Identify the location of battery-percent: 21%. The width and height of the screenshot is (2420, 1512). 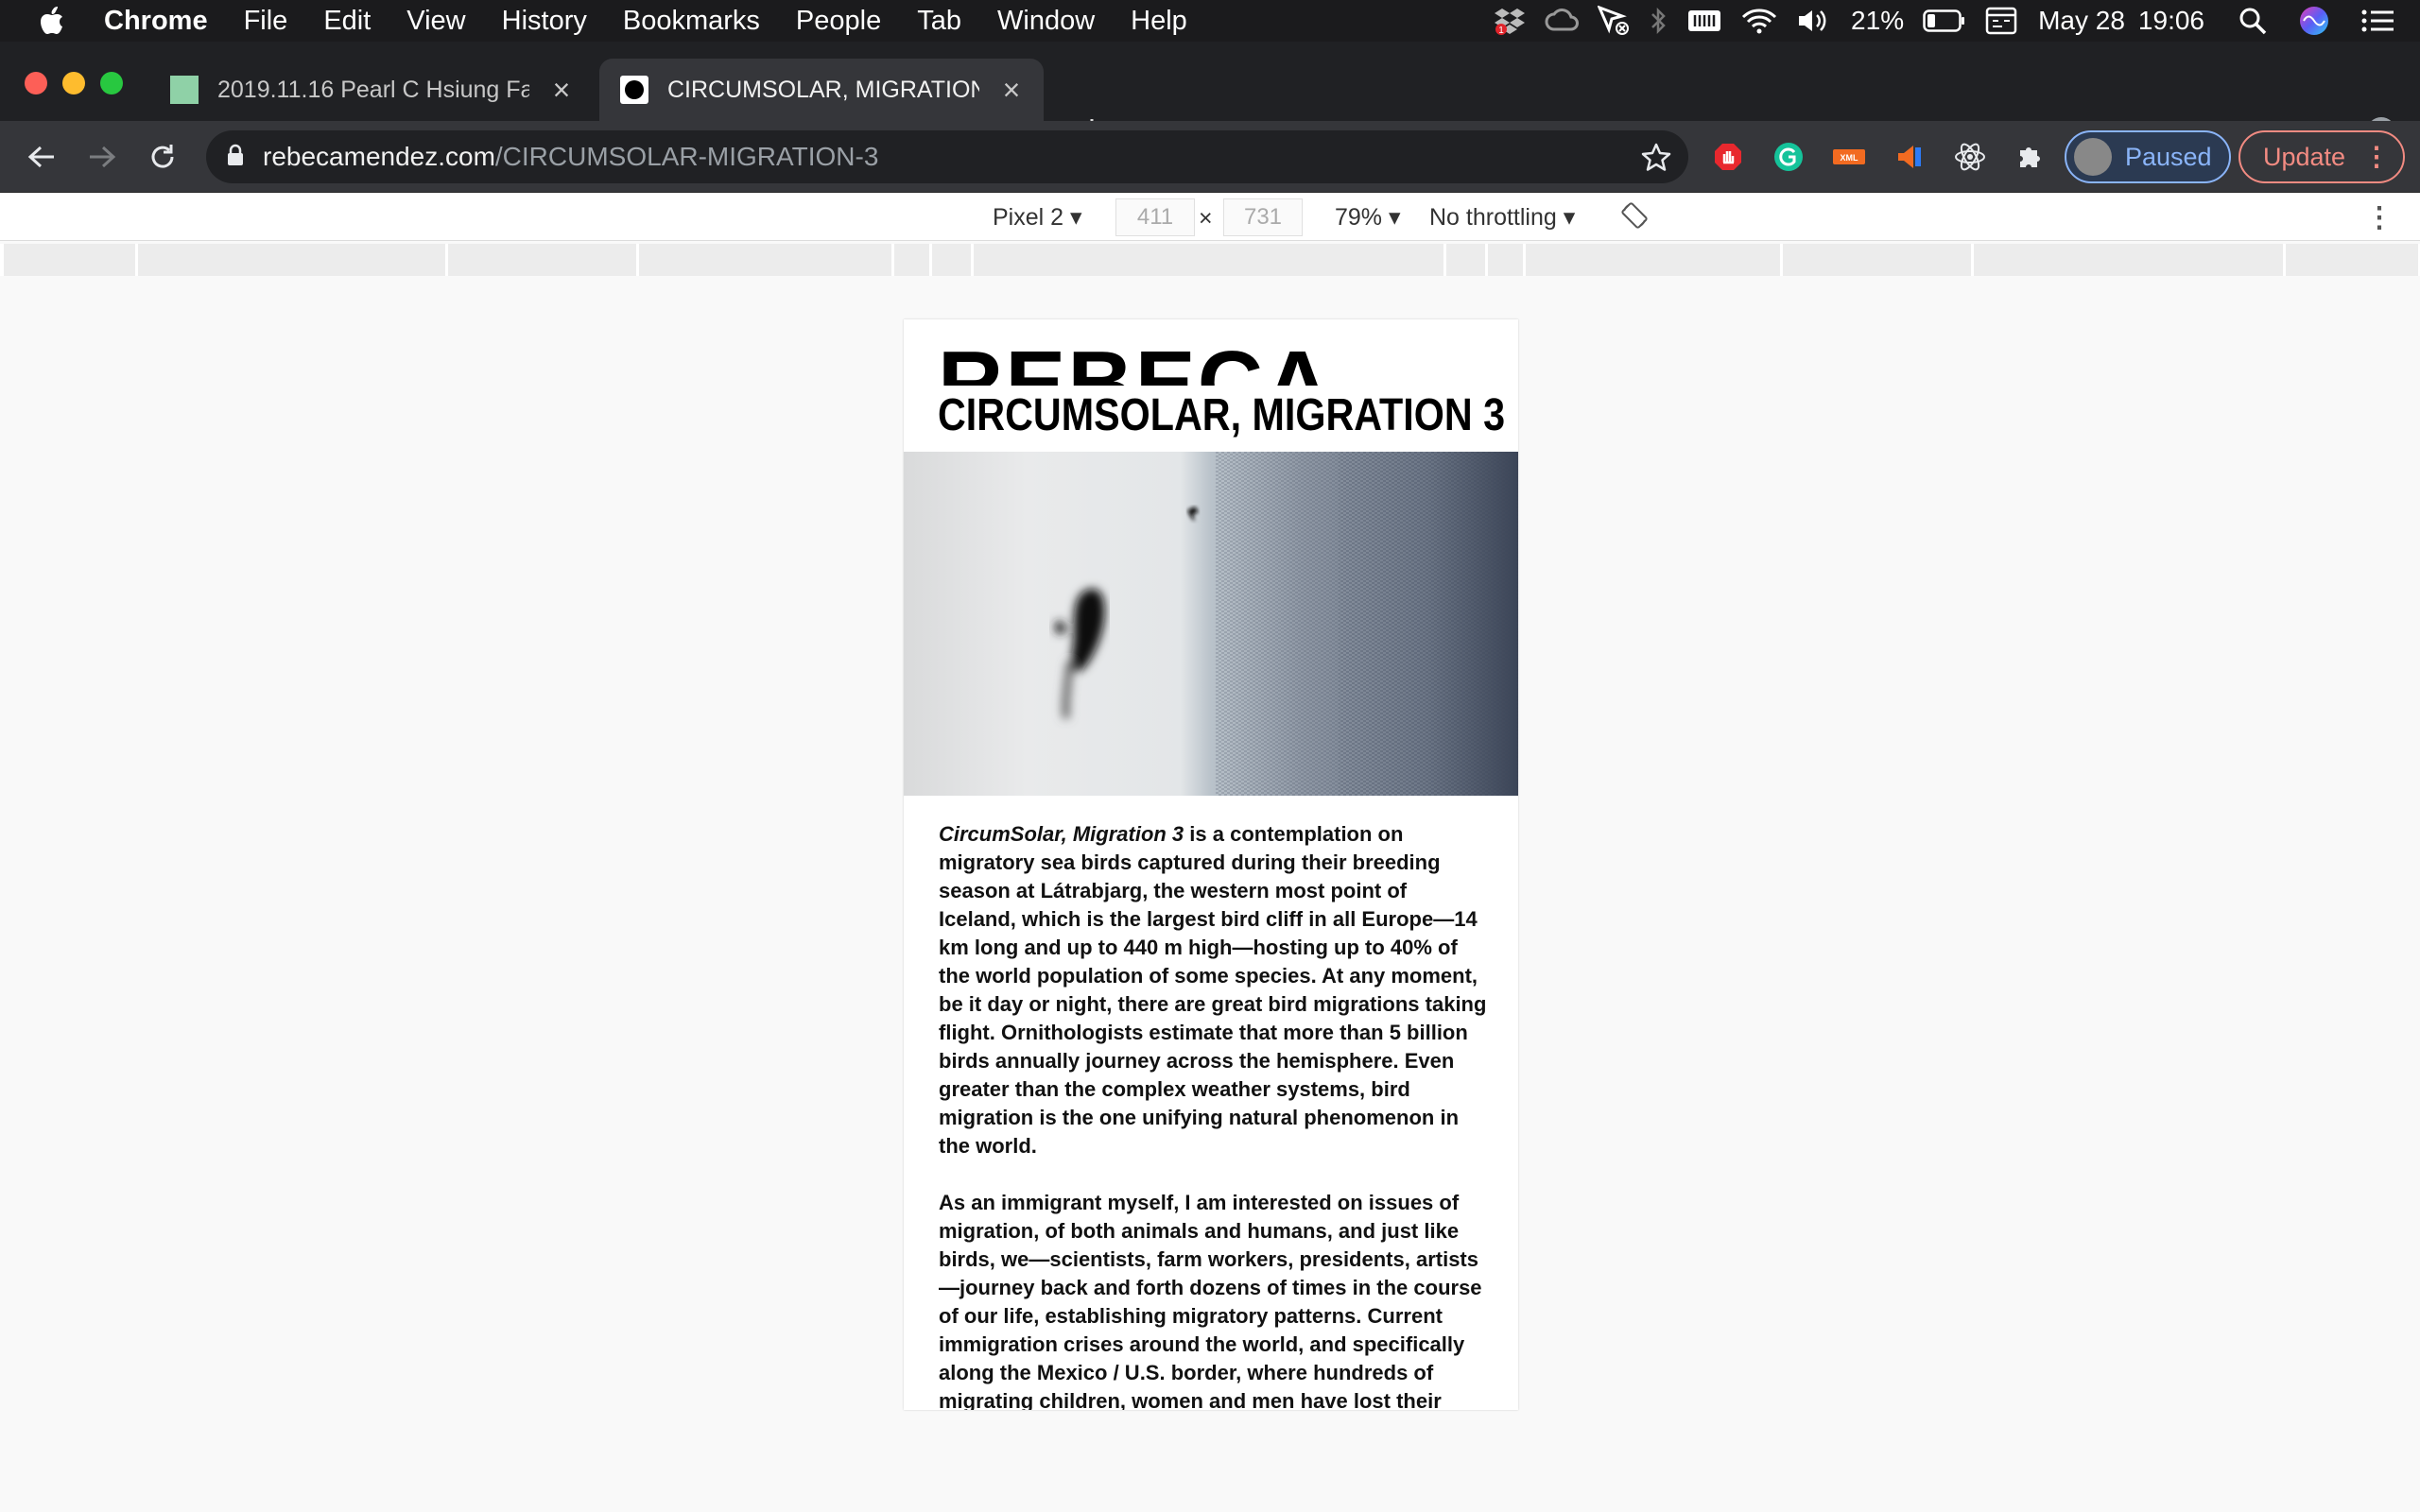
(1878, 20).